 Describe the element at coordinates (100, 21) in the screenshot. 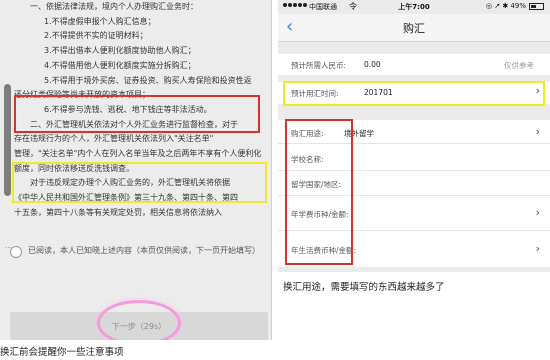

I see `notice-line: 1.不得虚假申报个人购汇信息；` at that location.